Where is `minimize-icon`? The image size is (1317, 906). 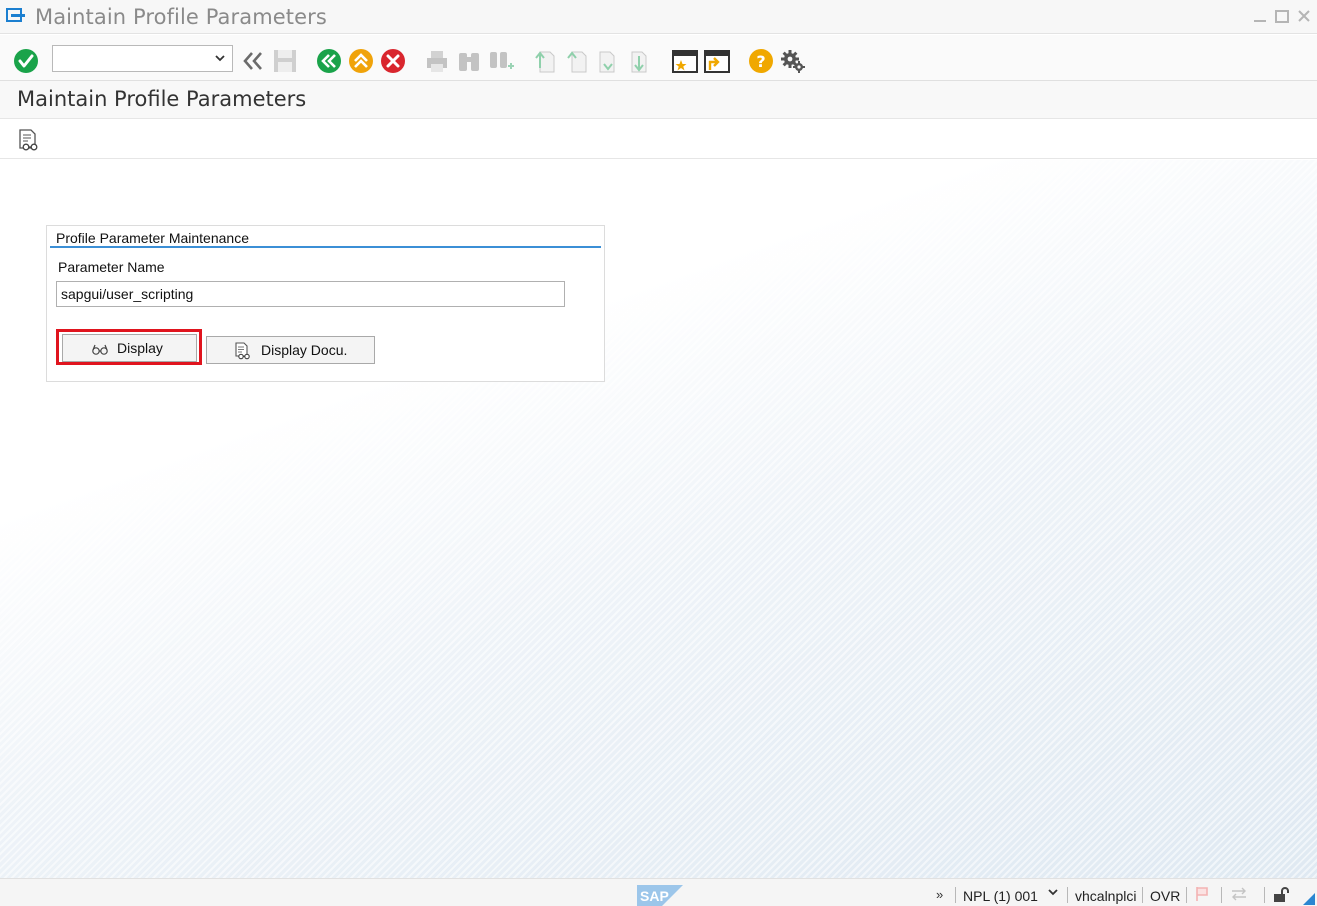
minimize-icon is located at coordinates (1260, 16).